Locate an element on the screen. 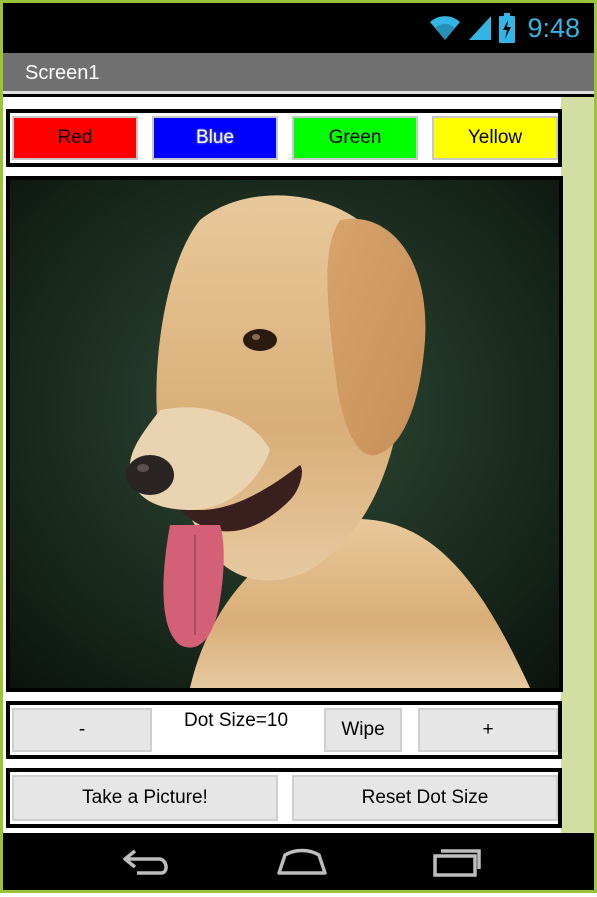 The width and height of the screenshot is (597, 897). action-buttons-row: Take a Picture! Reset Dot Size is located at coordinates (284, 798).